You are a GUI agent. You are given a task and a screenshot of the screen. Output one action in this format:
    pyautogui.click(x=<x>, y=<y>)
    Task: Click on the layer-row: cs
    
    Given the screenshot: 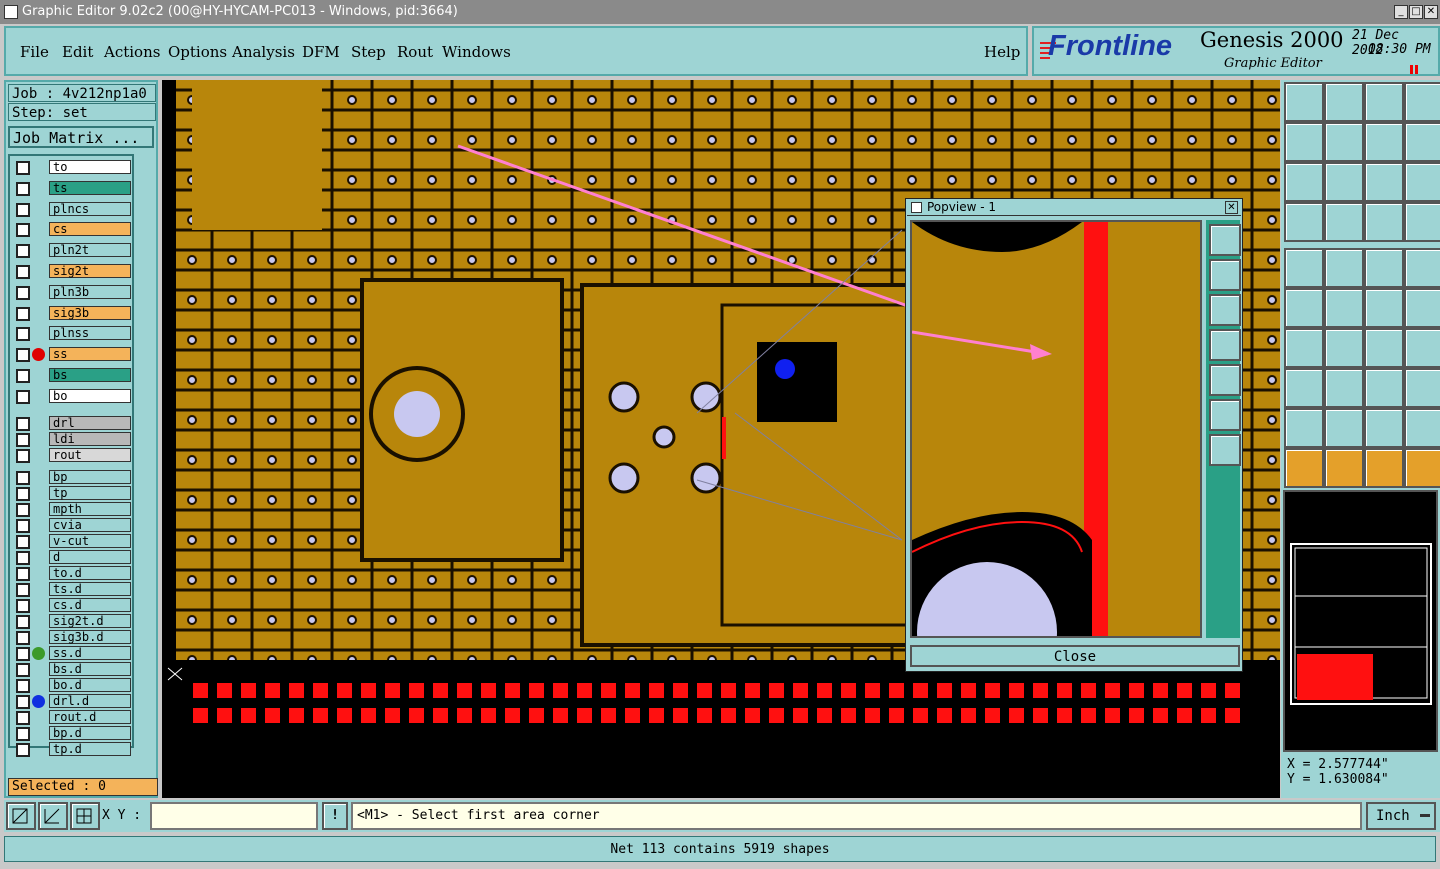 What is the action you would take?
    pyautogui.click(x=73, y=230)
    